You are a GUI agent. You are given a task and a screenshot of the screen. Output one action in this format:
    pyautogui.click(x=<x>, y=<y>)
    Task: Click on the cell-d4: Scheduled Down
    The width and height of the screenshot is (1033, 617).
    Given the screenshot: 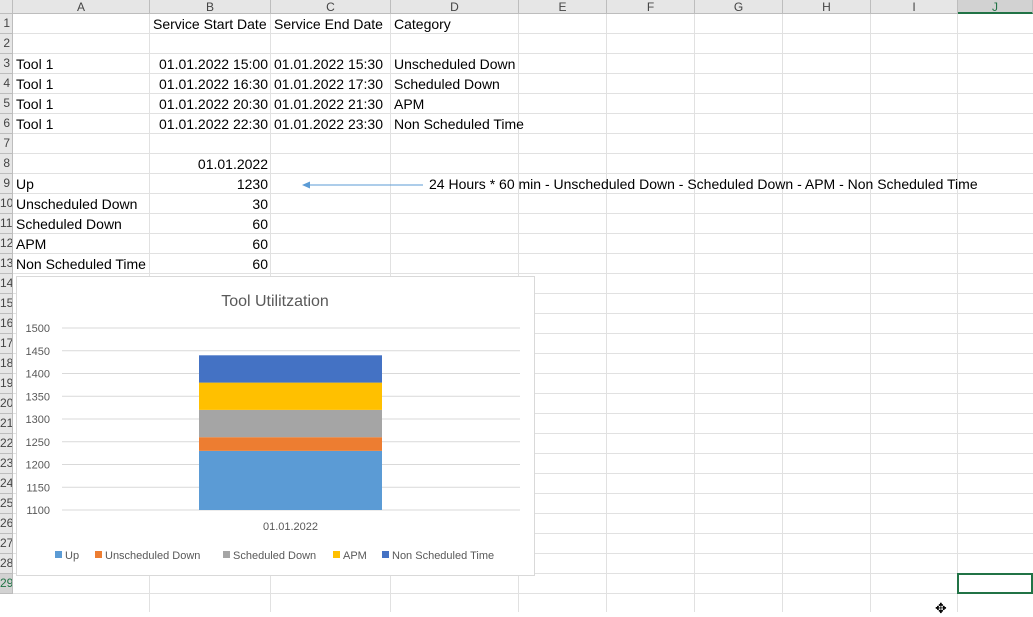 What is the action you would take?
    pyautogui.click(x=461, y=84)
    